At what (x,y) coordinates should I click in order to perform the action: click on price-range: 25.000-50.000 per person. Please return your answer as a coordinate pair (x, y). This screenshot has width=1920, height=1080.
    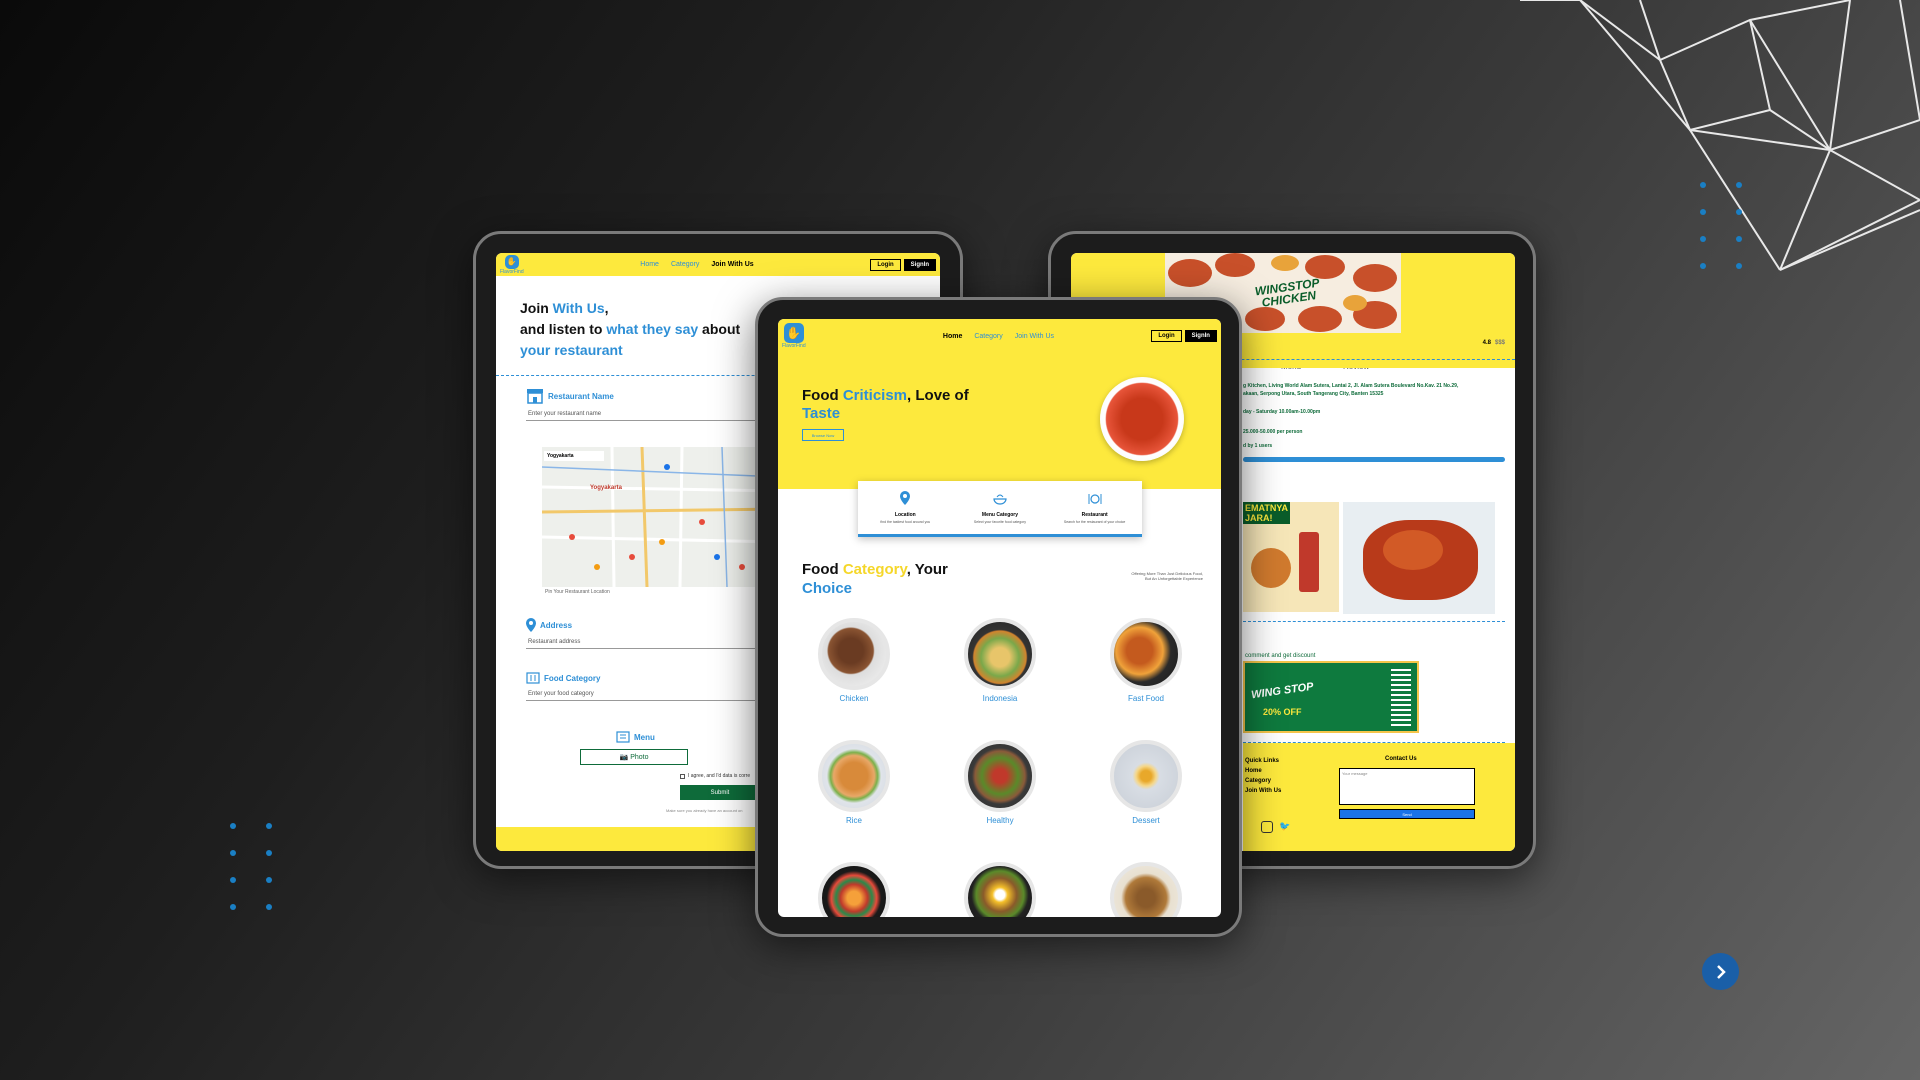
    Looking at the image, I should click on (1273, 432).